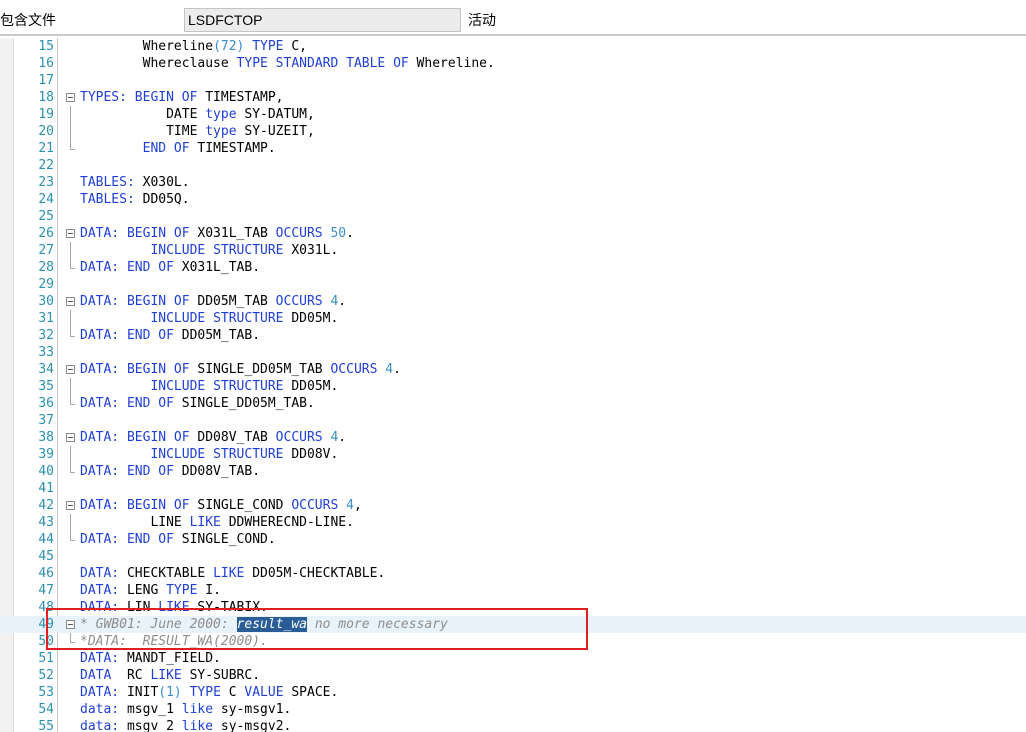 This screenshot has height=732, width=1026. Describe the element at coordinates (221, 131) in the screenshot. I see `keyword-token: type` at that location.